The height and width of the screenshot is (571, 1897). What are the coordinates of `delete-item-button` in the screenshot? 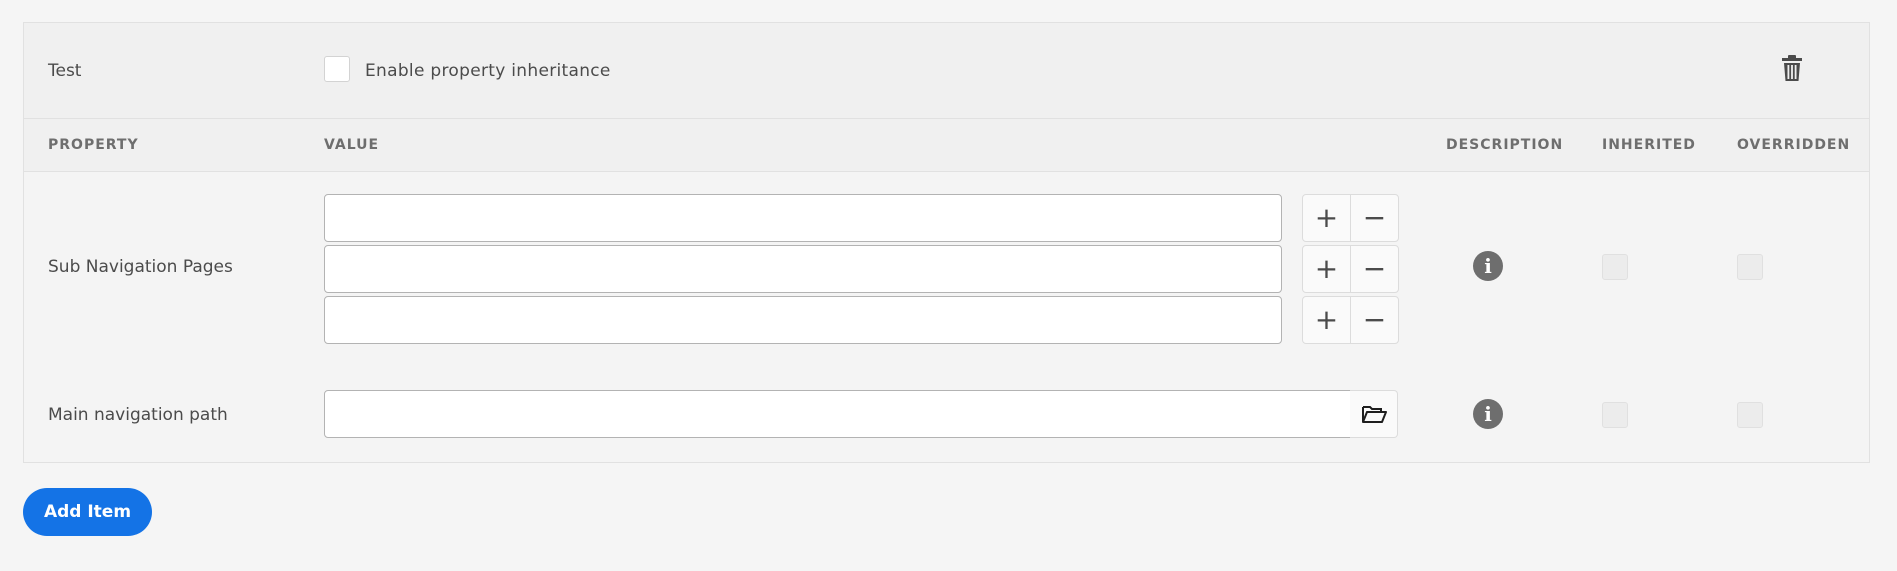 It's located at (1792, 68).